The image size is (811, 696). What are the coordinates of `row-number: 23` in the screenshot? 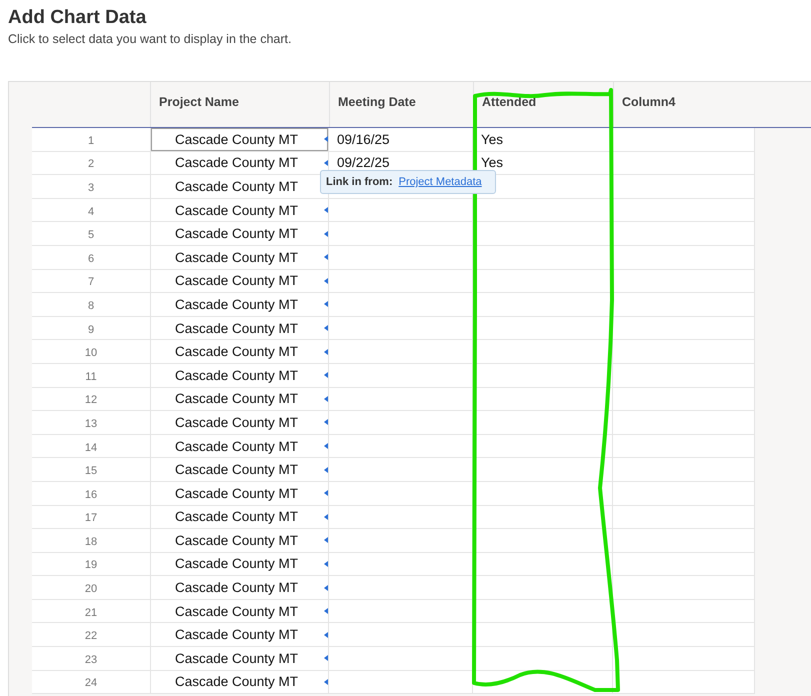 It's located at (91, 660).